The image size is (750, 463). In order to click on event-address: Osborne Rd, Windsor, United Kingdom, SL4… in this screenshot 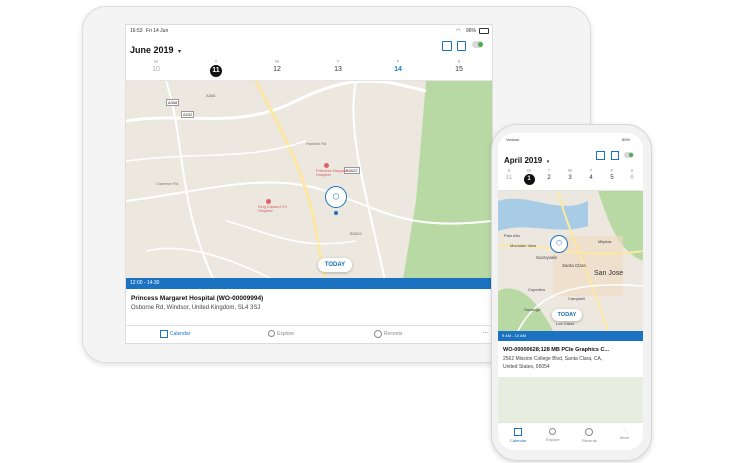, I will do `click(196, 308)`.